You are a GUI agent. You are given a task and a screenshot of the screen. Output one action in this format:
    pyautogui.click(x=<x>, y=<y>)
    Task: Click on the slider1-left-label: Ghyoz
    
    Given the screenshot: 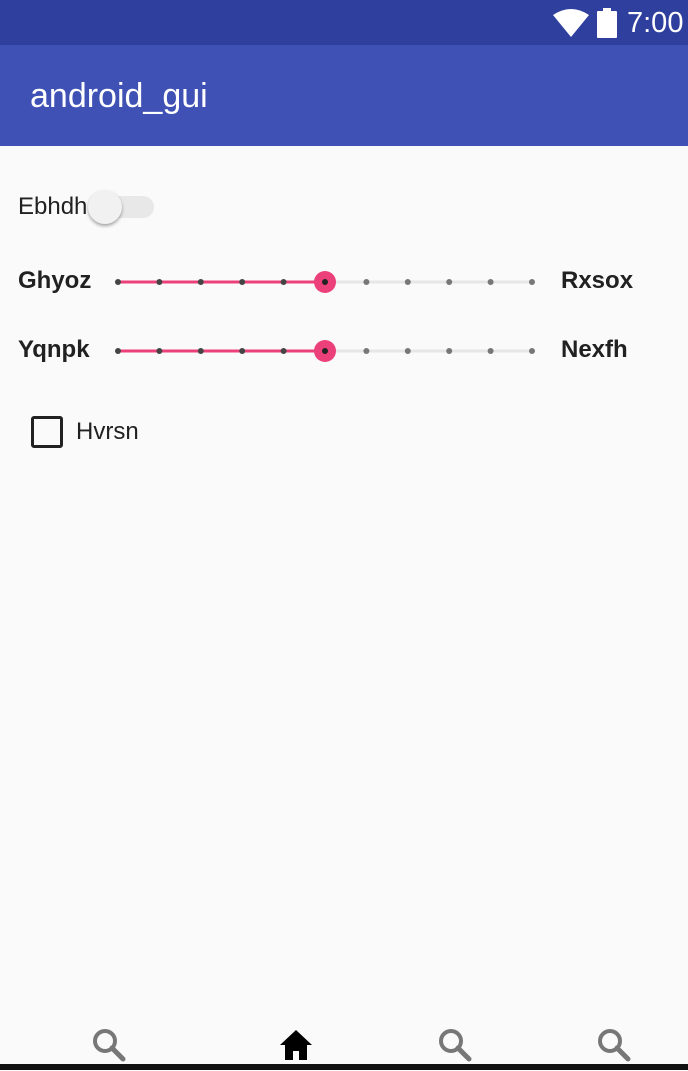 What is the action you would take?
    pyautogui.click(x=55, y=280)
    